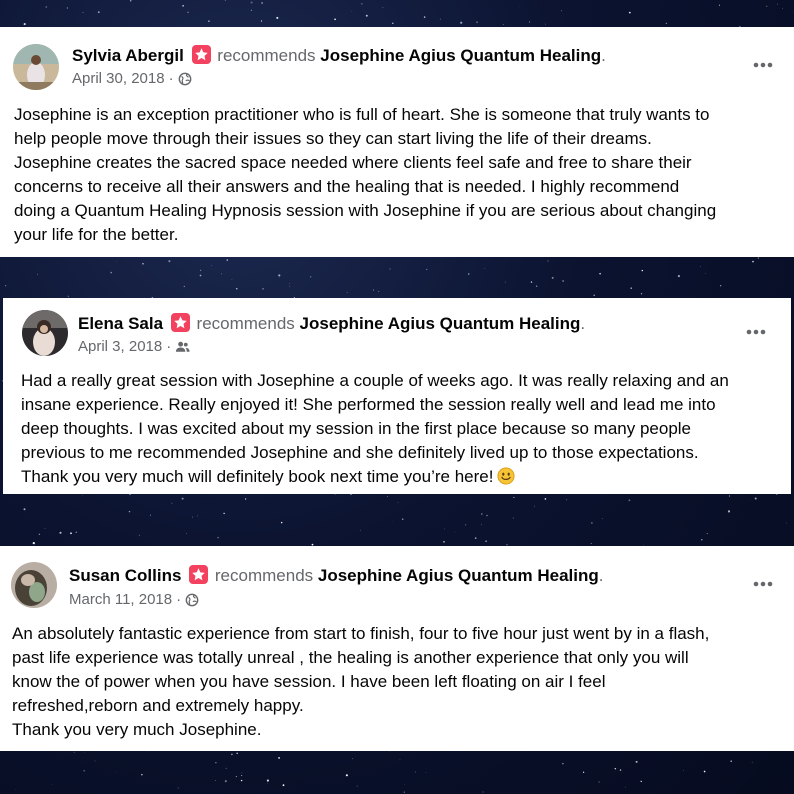 The height and width of the screenshot is (794, 794). I want to click on review-line: your life for the better., so click(96, 234).